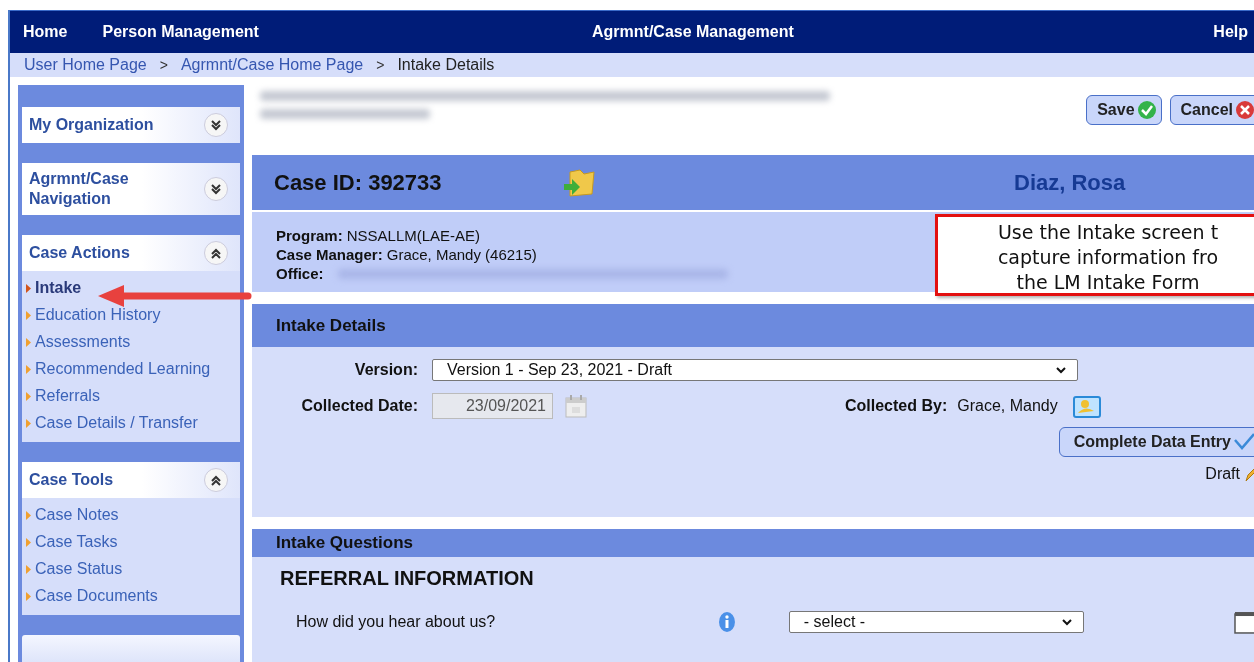 The height and width of the screenshot is (662, 1254). I want to click on cancel-button: Cancel, so click(1211, 110).